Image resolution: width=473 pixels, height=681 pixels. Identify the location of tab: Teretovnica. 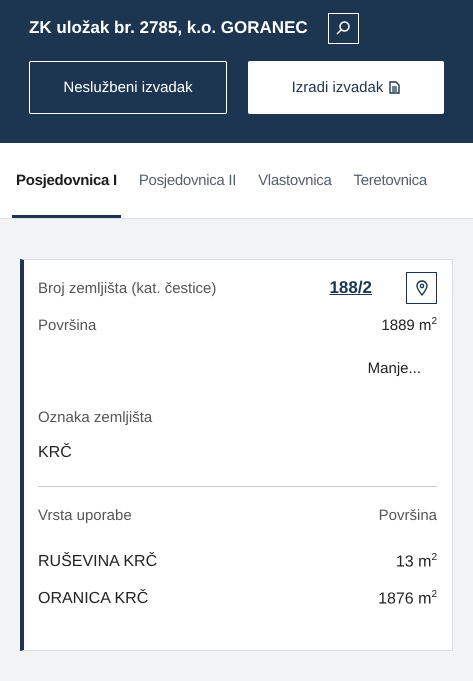
(390, 180).